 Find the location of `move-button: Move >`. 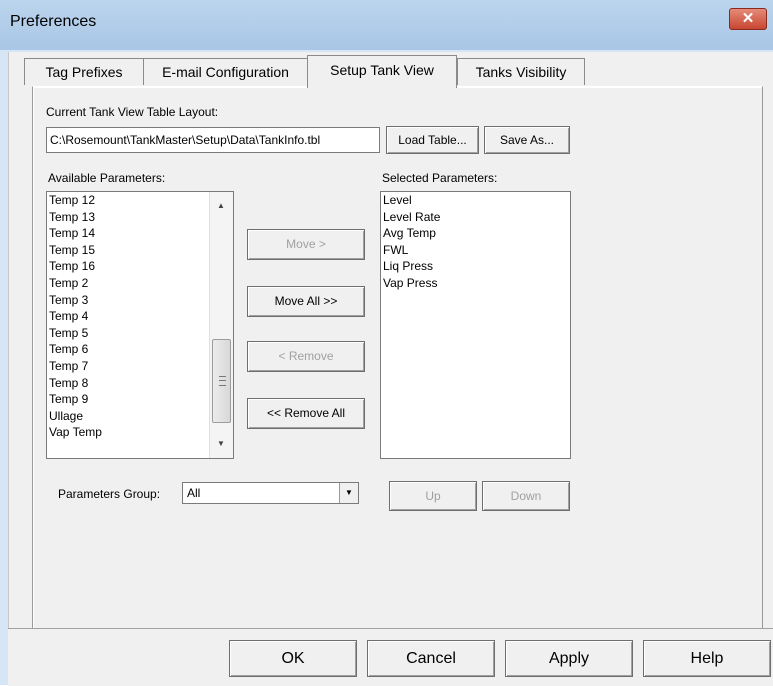

move-button: Move > is located at coordinates (306, 244).